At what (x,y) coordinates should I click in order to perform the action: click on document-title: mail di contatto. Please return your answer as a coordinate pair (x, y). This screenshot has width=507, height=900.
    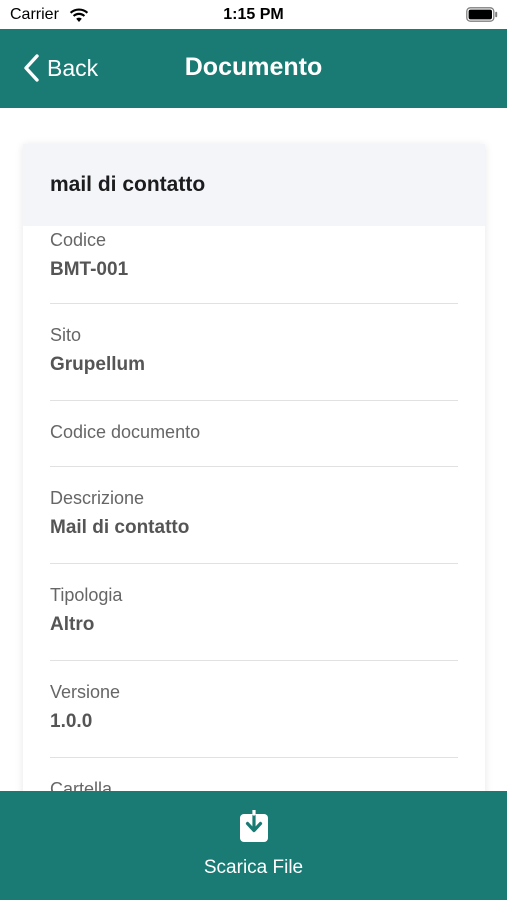
    Looking at the image, I should click on (128, 184).